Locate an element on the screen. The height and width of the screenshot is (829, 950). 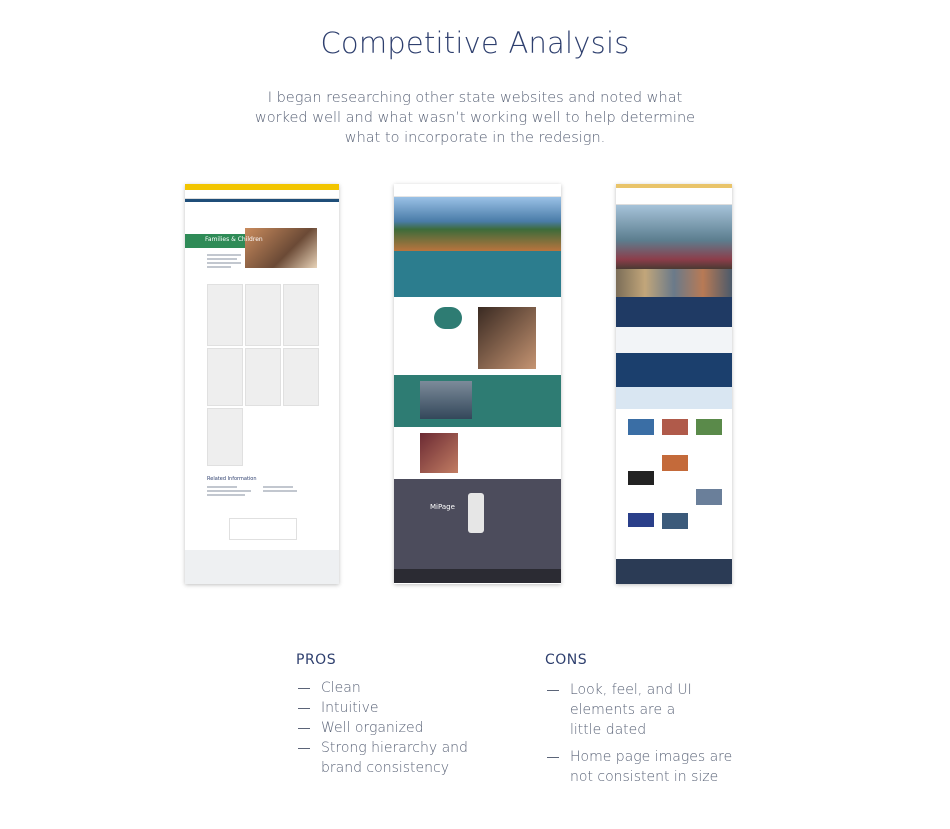
site-nav-accent is located at coordinates (262, 200).